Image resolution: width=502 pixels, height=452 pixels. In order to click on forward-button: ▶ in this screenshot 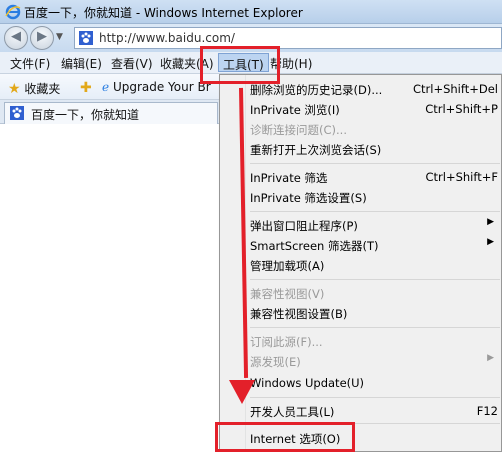, I will do `click(42, 38)`.